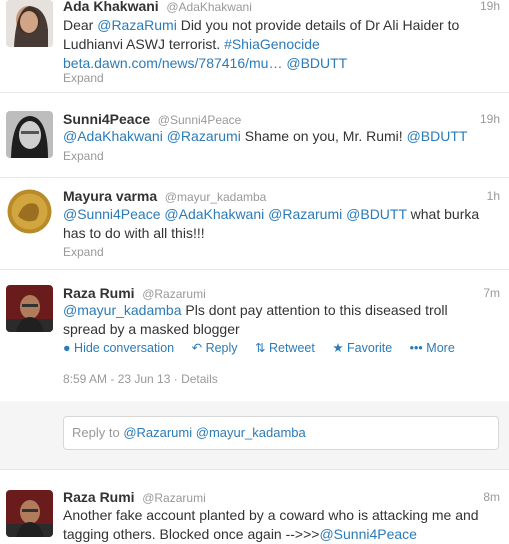  What do you see at coordinates (140, 379) in the screenshot?
I see `tweet-meta: 8:59 AM - 23 Jun 13 · Details` at bounding box center [140, 379].